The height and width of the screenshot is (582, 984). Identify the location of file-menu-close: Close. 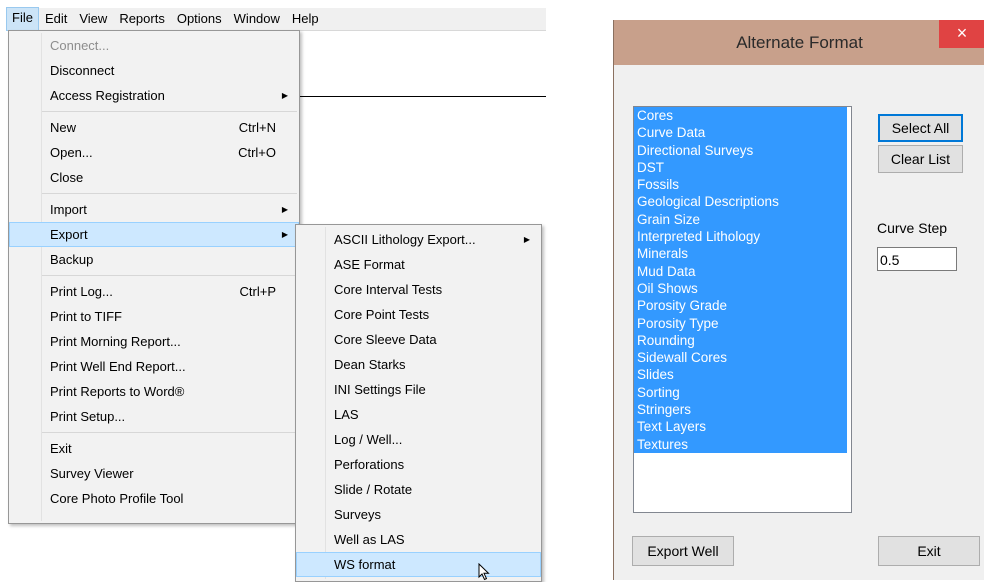
(154, 177).